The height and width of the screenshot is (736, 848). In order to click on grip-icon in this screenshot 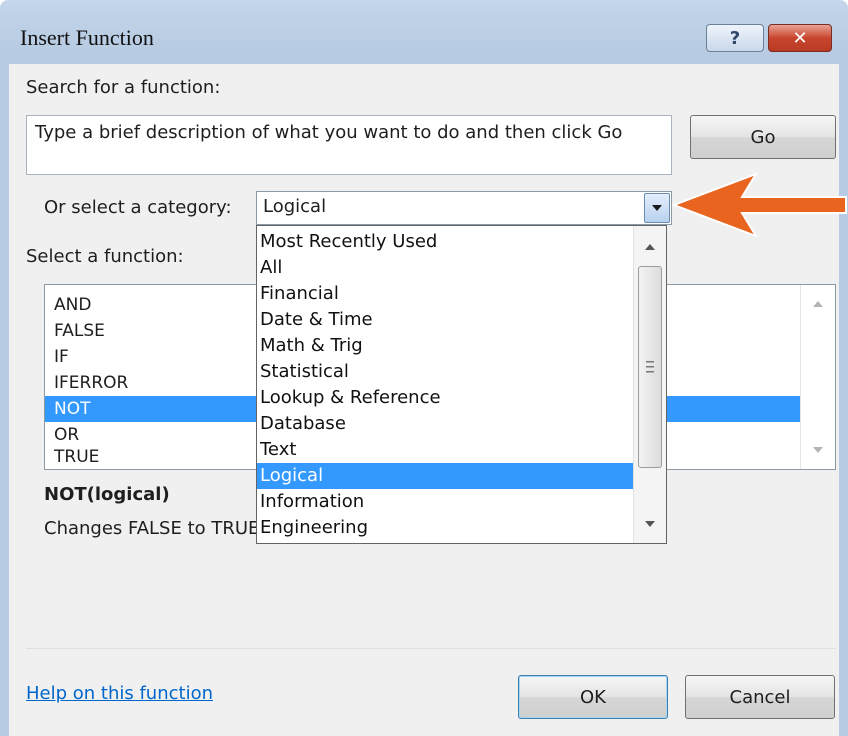, I will do `click(650, 367)`.